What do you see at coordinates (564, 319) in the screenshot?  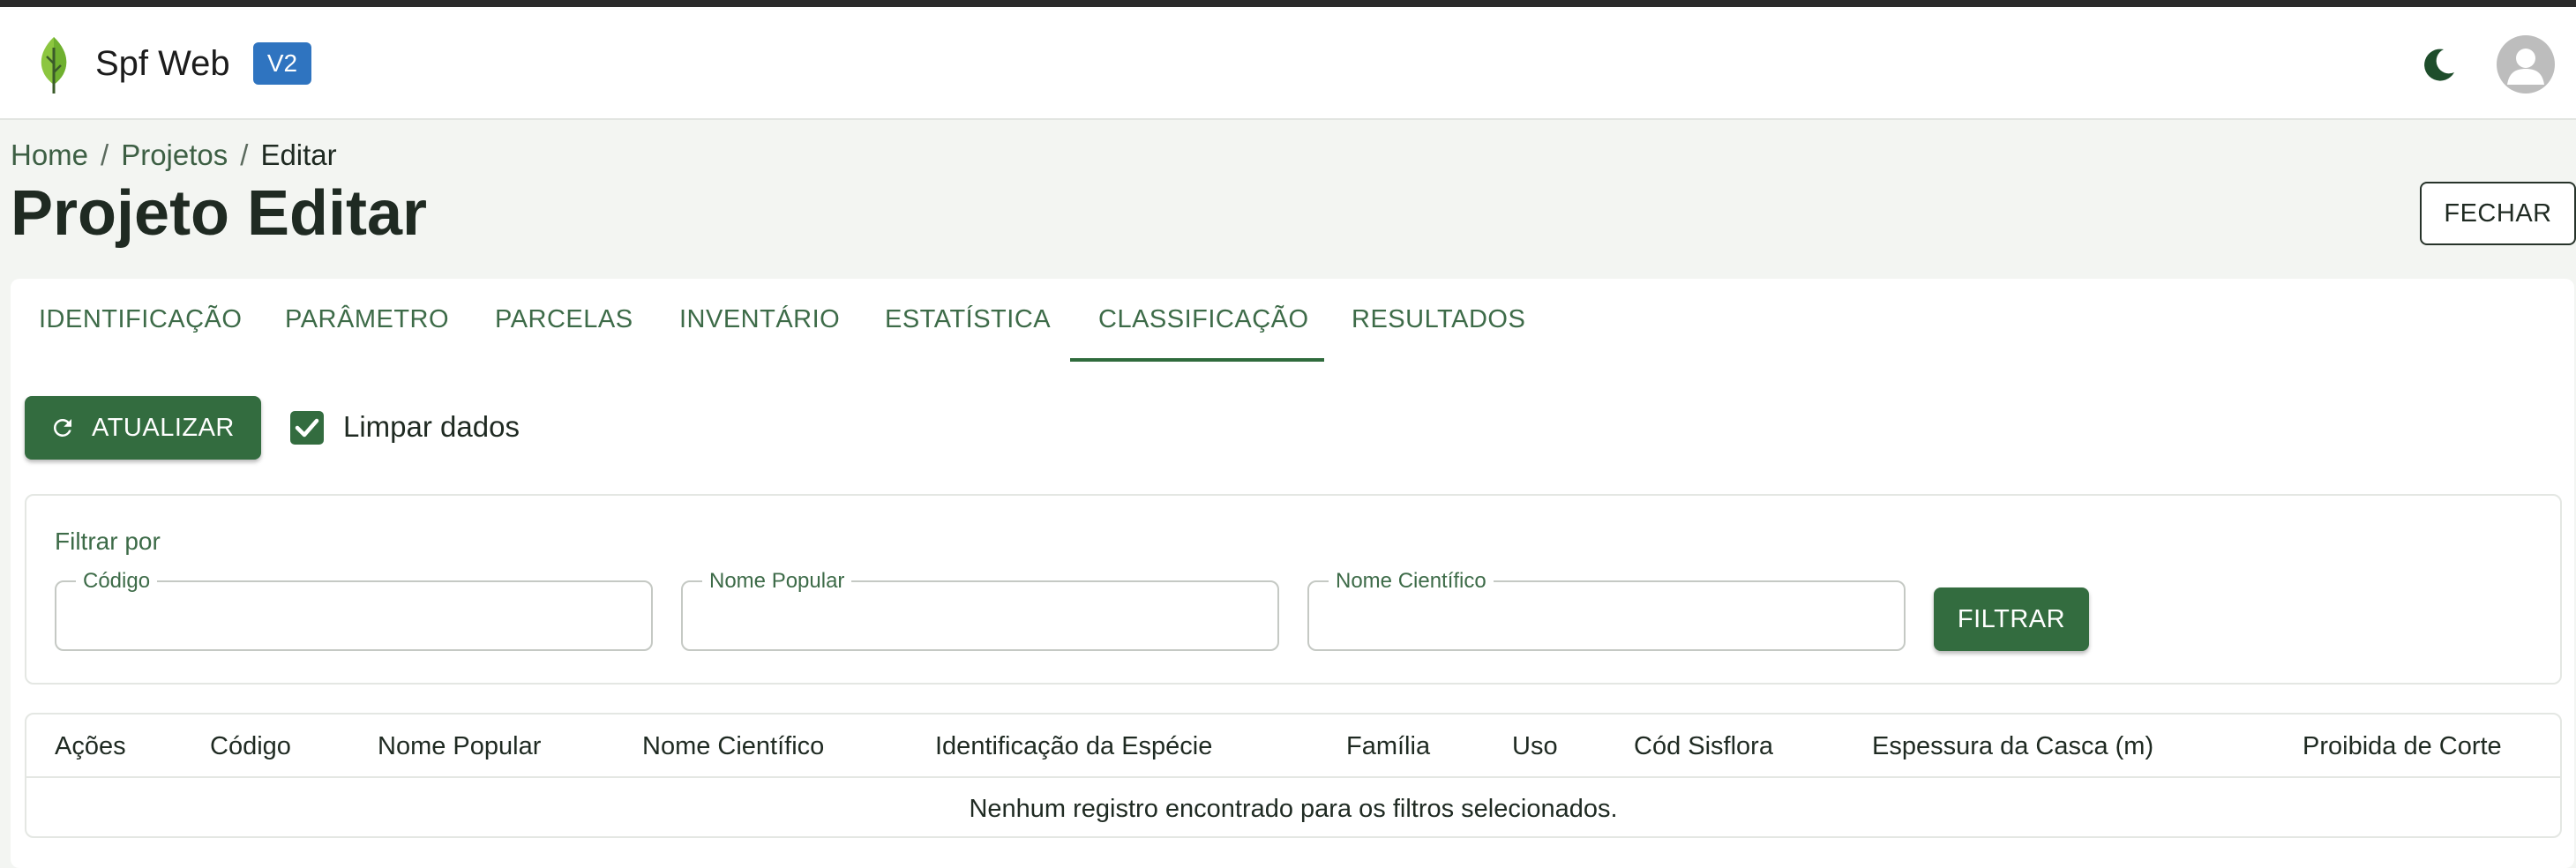 I see `tab-parcelas: PARCELAS` at bounding box center [564, 319].